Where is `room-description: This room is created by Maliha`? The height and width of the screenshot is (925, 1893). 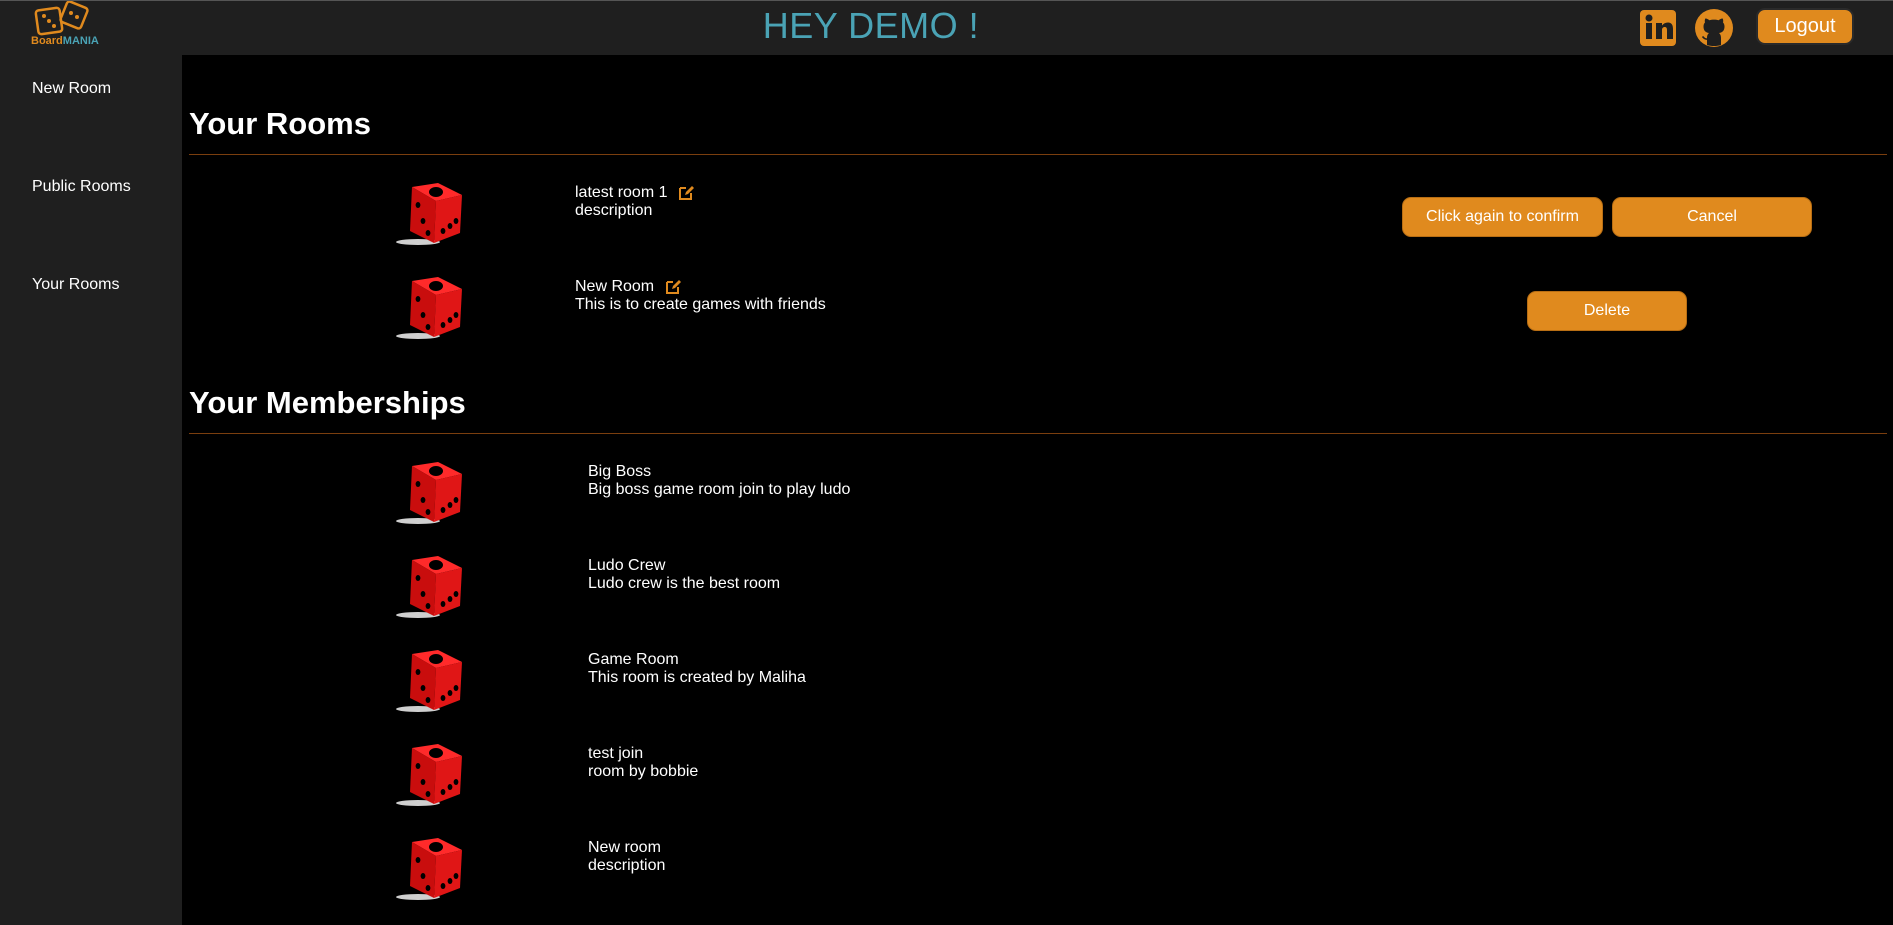
room-description: This room is created by Maliha is located at coordinates (697, 677).